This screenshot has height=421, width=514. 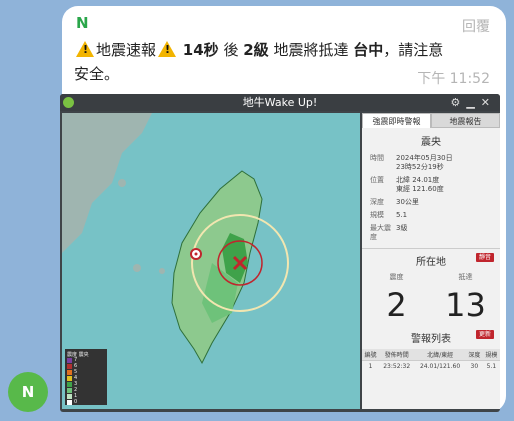 What do you see at coordinates (491, 355) in the screenshot?
I see `table-header-cell: 規模` at bounding box center [491, 355].